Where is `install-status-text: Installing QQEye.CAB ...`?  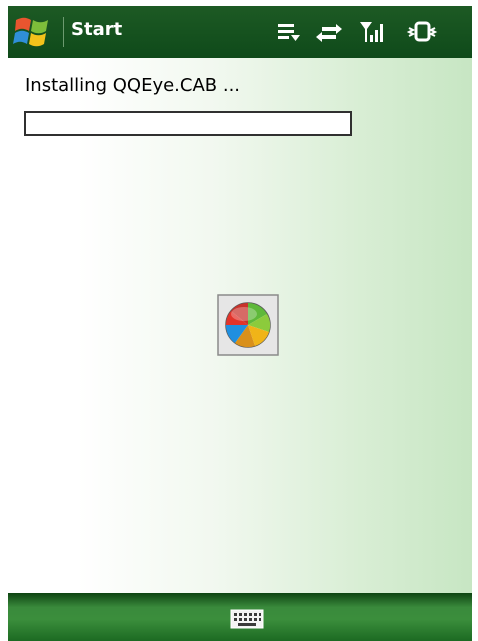
install-status-text: Installing QQEye.CAB ... is located at coordinates (133, 85).